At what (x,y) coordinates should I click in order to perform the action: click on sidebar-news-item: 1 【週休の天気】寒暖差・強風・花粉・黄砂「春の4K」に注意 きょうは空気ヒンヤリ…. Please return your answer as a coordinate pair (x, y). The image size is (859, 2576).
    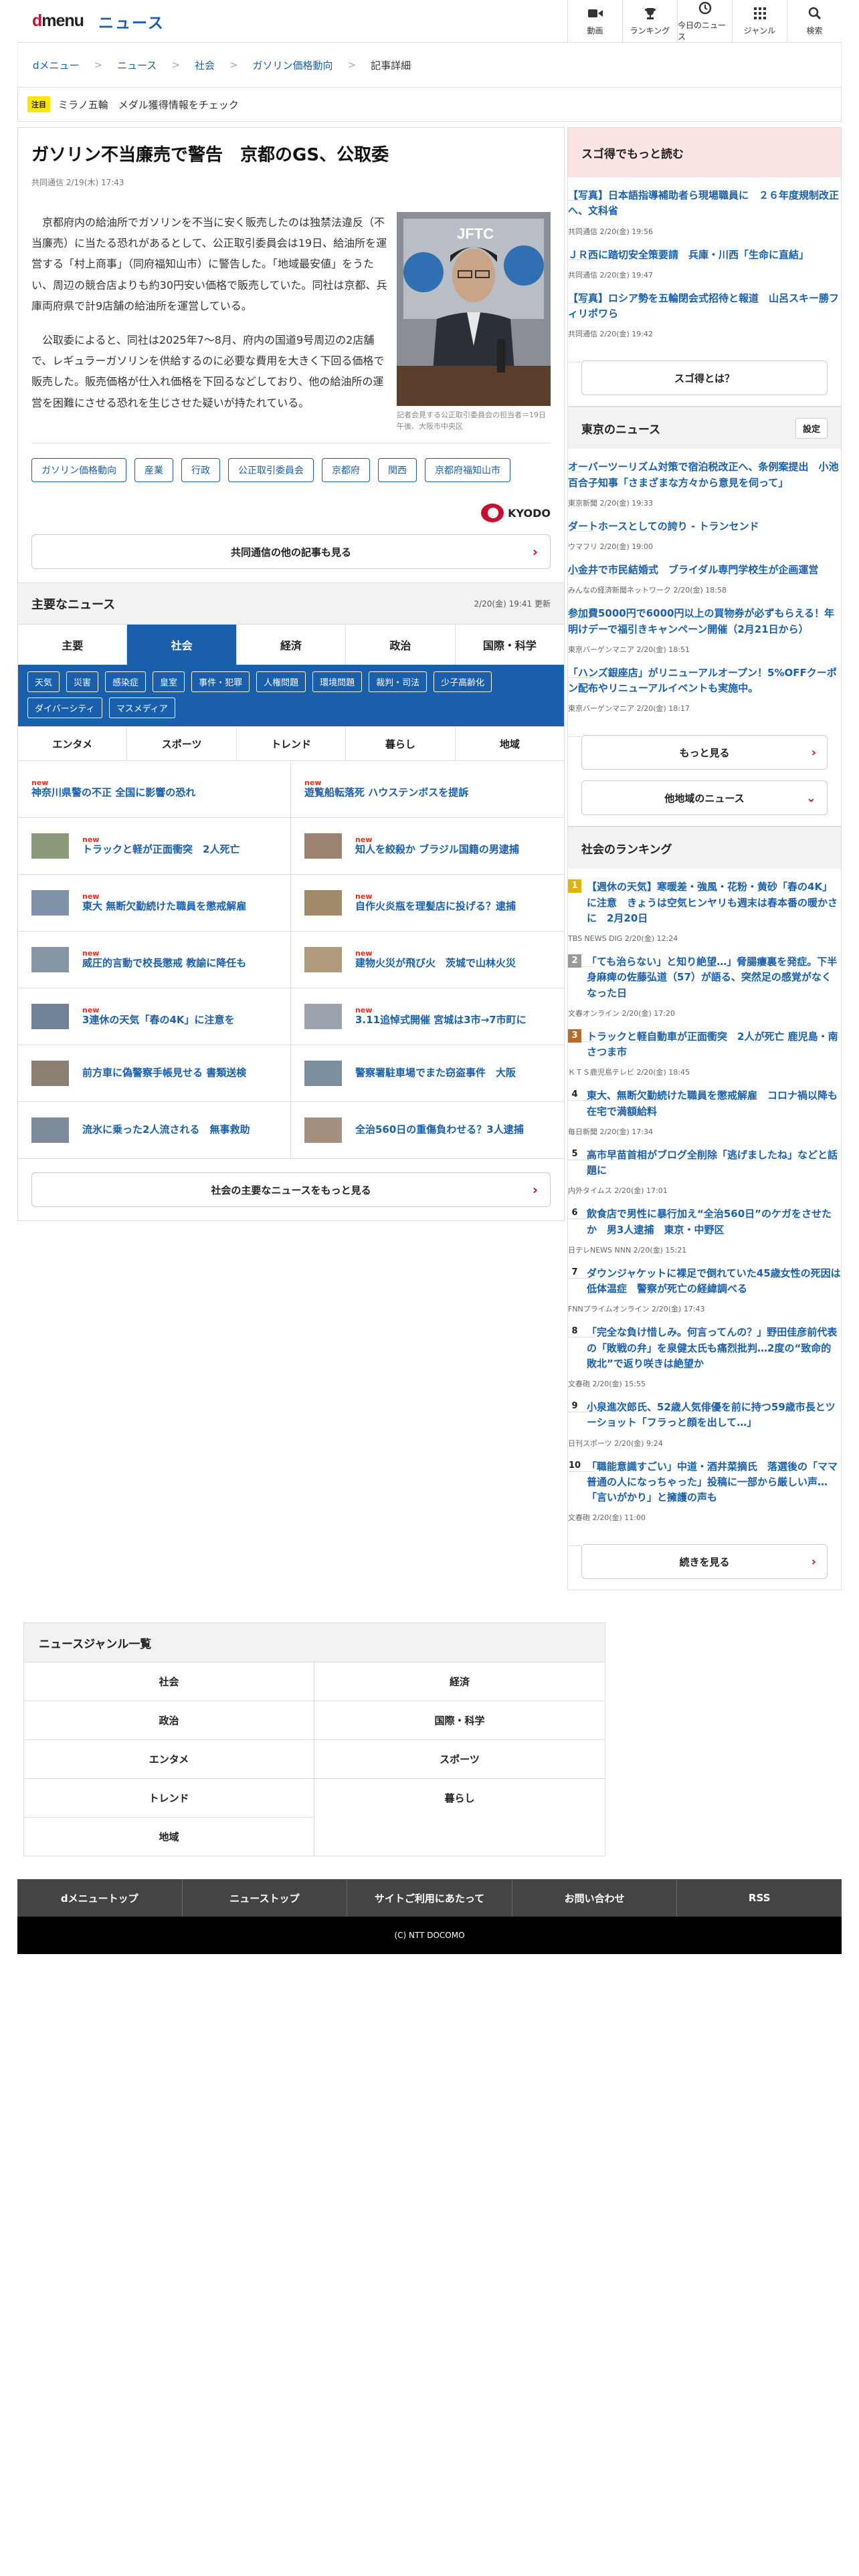
    Looking at the image, I should click on (704, 912).